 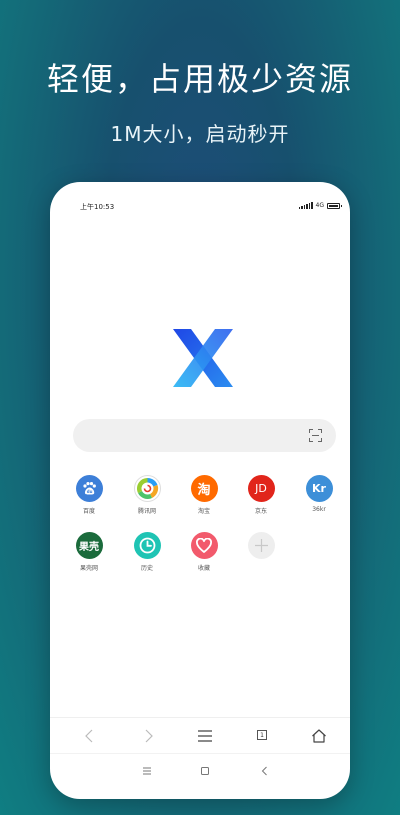 What do you see at coordinates (200, 209) in the screenshot?
I see `status-bar: 上午10:53 4G` at bounding box center [200, 209].